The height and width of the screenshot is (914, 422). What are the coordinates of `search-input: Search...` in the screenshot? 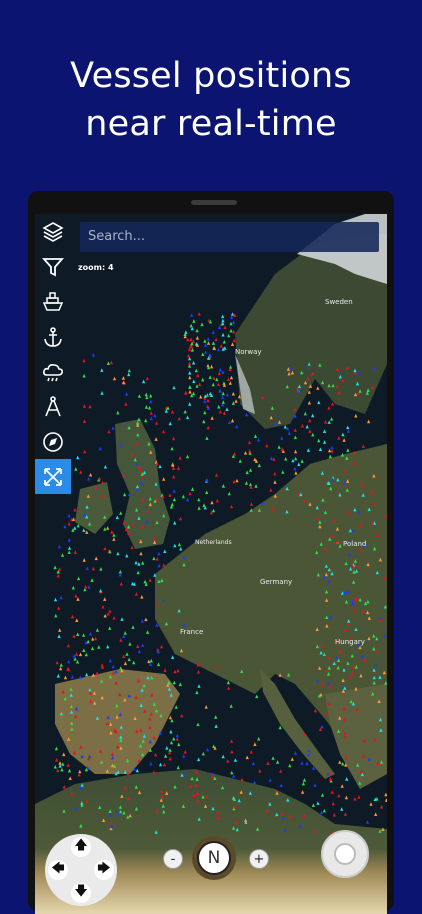 It's located at (229, 237).